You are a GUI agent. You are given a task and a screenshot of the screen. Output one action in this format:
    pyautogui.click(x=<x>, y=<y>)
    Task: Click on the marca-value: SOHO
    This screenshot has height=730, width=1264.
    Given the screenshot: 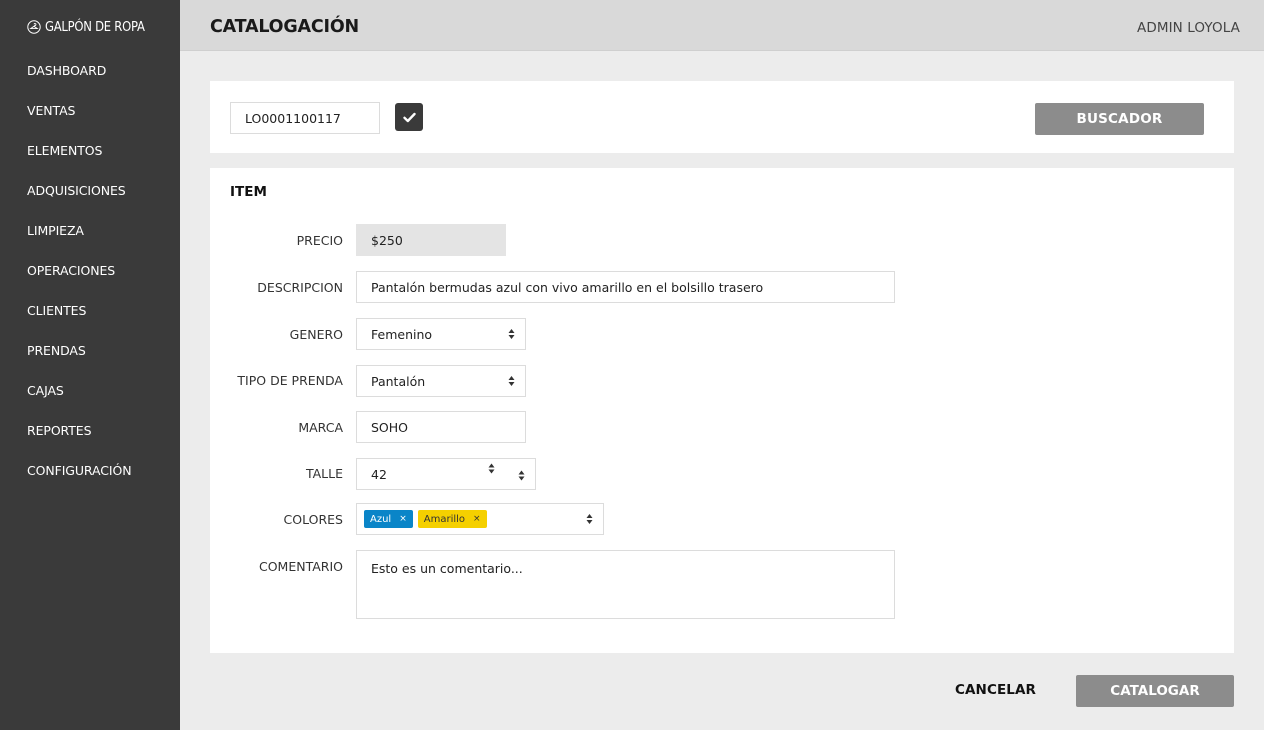 What is the action you would take?
    pyautogui.click(x=390, y=427)
    